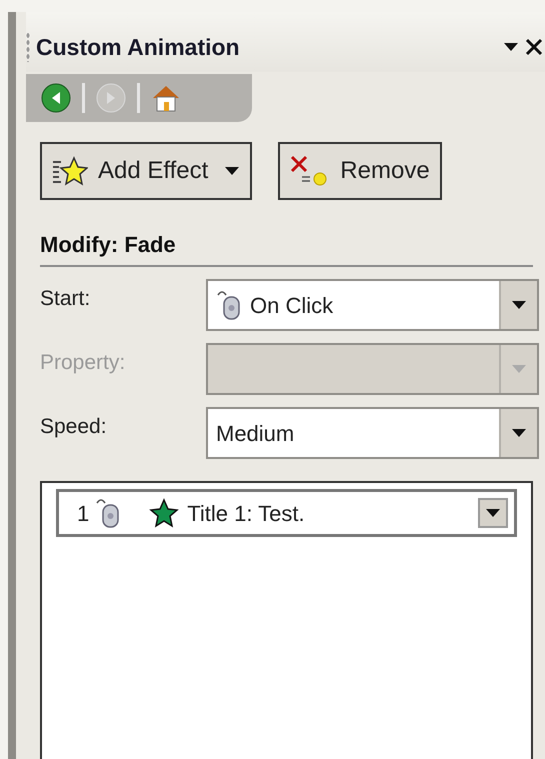 Image resolution: width=545 pixels, height=759 pixels. What do you see at coordinates (138, 47) in the screenshot?
I see `pane-title: Custom Animation` at bounding box center [138, 47].